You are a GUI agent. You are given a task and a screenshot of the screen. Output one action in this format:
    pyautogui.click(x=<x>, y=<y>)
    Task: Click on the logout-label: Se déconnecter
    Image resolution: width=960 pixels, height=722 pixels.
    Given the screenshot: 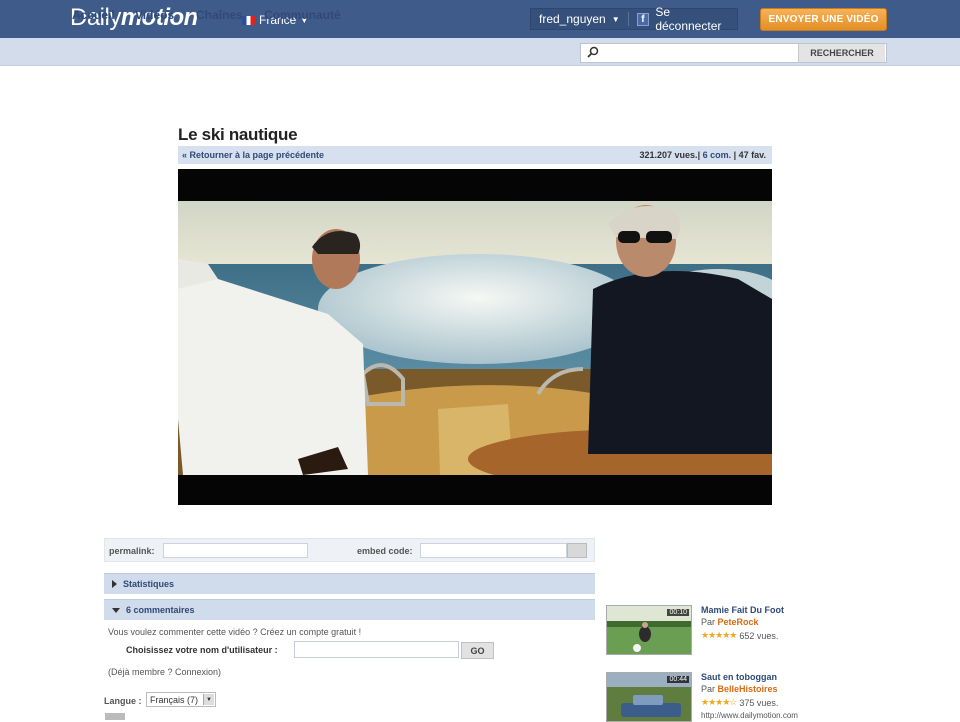 What is the action you would take?
    pyautogui.click(x=688, y=19)
    